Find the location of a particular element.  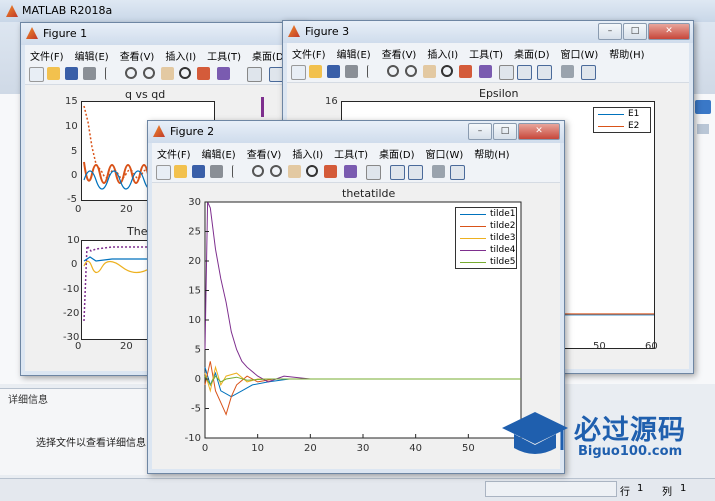

x-tick-label: 30 is located at coordinates (363, 448).